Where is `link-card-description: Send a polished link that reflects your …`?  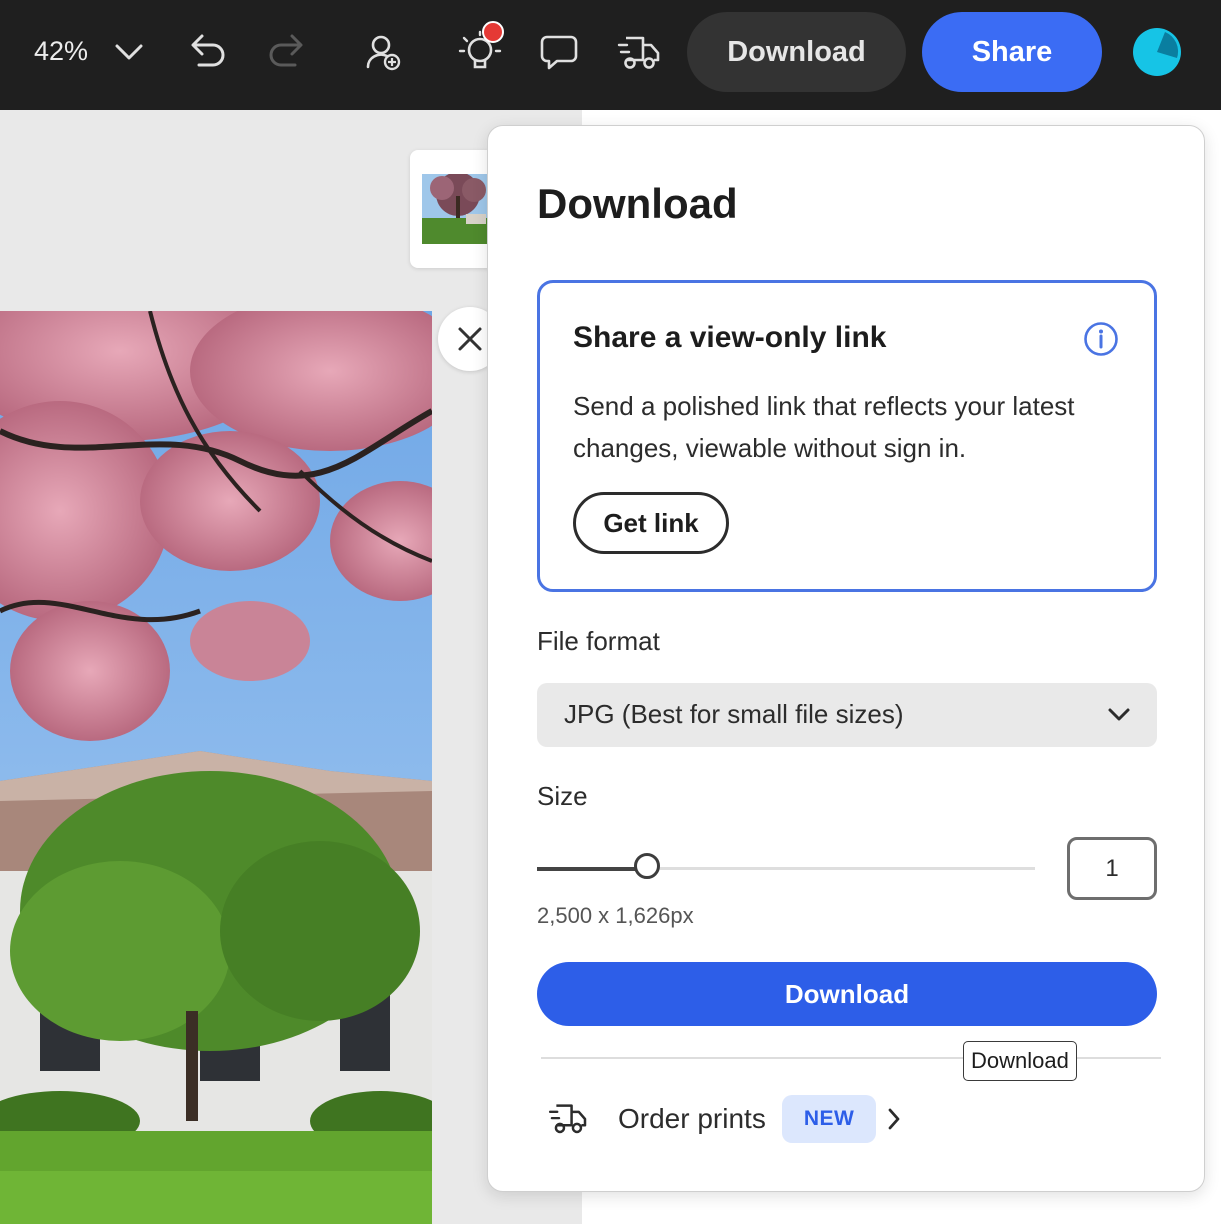
link-card-description: Send a polished link that reflects your … is located at coordinates (824, 427).